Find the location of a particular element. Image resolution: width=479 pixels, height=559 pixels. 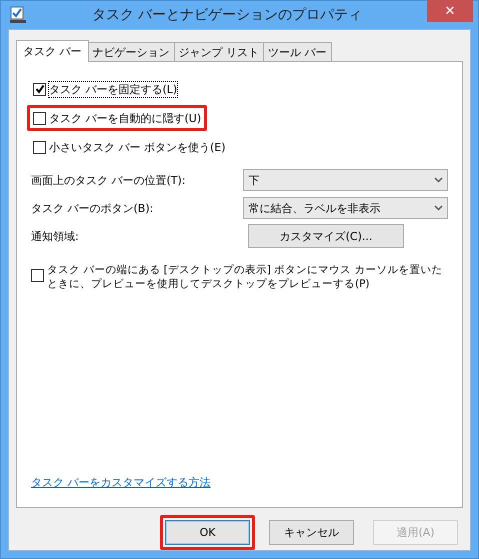

checkbox-label: タスク バーの端にある [デスクトップの表示] ボタンにマウス カーソルを置いたときに、プレビューを使用してデスクトップをプレビューする(P) is located at coordinates (247, 277).